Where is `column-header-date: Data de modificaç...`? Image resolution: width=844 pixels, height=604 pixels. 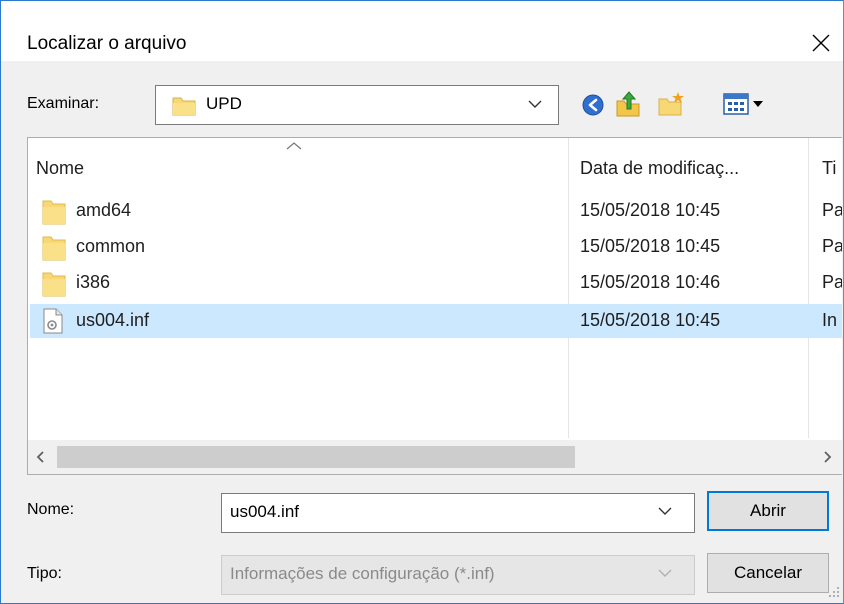 column-header-date: Data de modificaç... is located at coordinates (659, 168).